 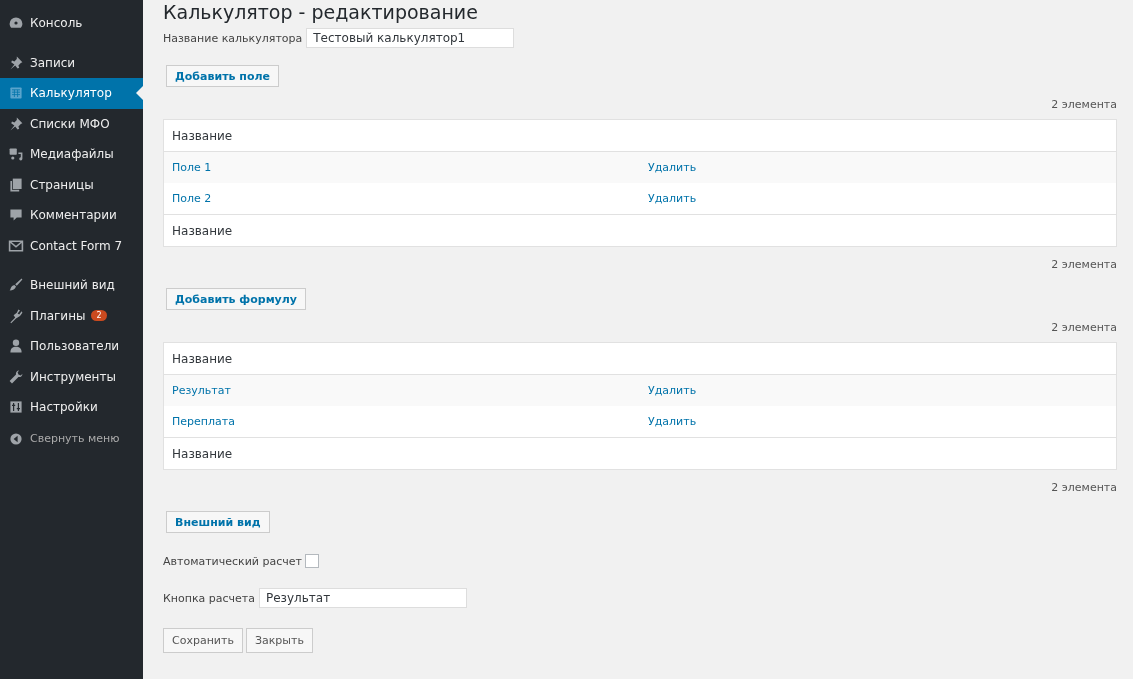 I want to click on appearance-button: Внешний вид, so click(x=218, y=522).